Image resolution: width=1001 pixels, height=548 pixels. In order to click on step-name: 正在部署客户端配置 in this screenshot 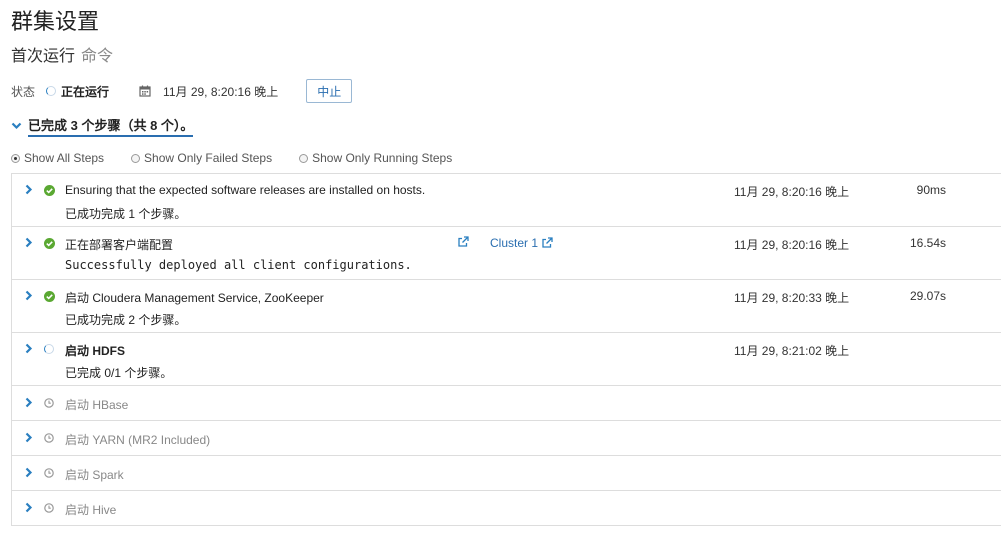, I will do `click(119, 245)`.